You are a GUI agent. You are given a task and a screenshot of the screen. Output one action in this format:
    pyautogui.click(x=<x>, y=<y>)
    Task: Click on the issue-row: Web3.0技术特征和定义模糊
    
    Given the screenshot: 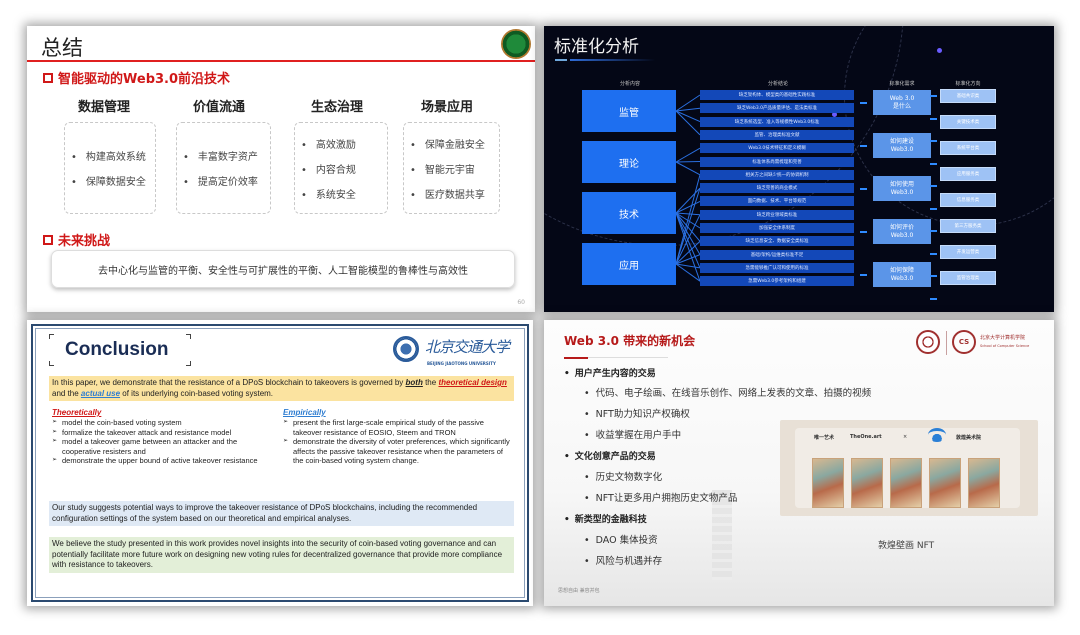 What is the action you would take?
    pyautogui.click(x=777, y=148)
    